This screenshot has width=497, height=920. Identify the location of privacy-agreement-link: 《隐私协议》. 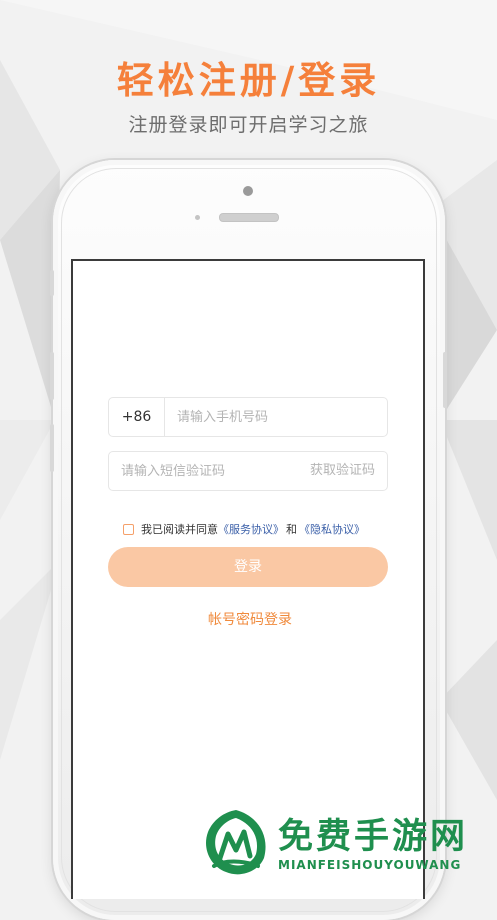
(332, 529).